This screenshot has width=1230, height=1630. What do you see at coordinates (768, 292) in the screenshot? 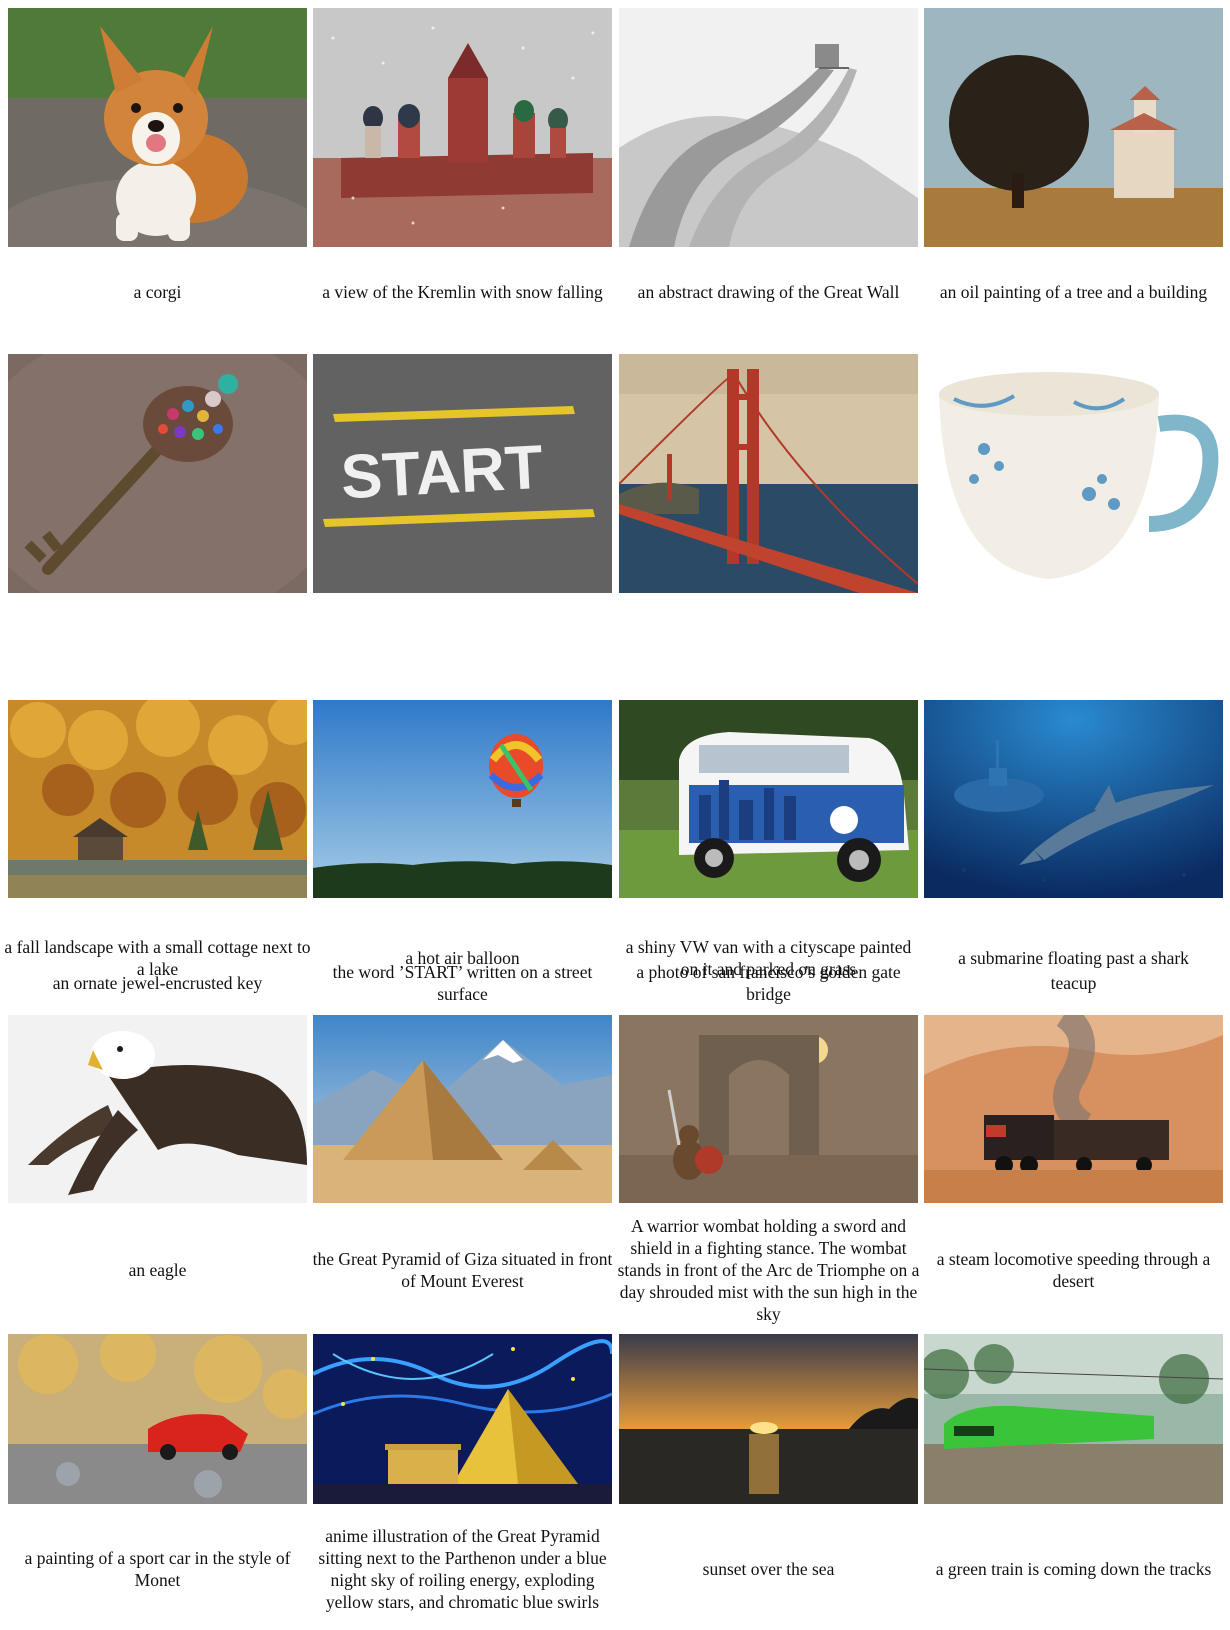
I see `caption-great-wall: an abstract drawing of the Great Wall` at bounding box center [768, 292].